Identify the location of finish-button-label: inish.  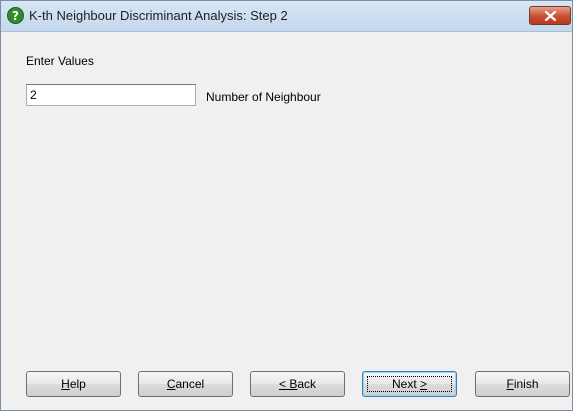
(526, 384).